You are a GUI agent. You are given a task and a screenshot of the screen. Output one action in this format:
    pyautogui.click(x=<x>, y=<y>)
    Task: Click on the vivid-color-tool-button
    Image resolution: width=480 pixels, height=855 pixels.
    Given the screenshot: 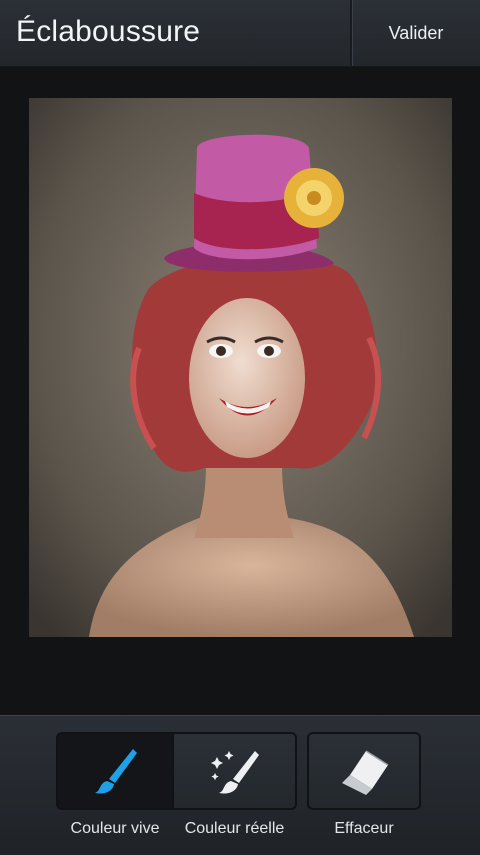 What is the action you would take?
    pyautogui.click(x=115, y=771)
    